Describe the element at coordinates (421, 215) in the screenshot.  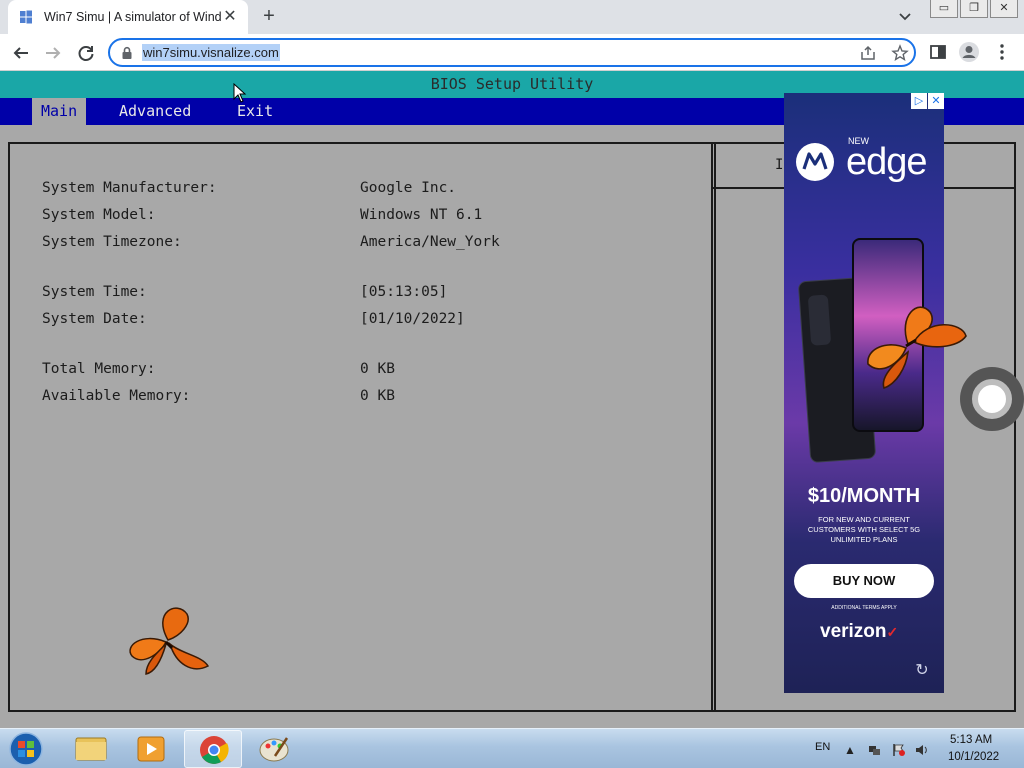
I see `system-model-value: Windows NT 6.1` at that location.